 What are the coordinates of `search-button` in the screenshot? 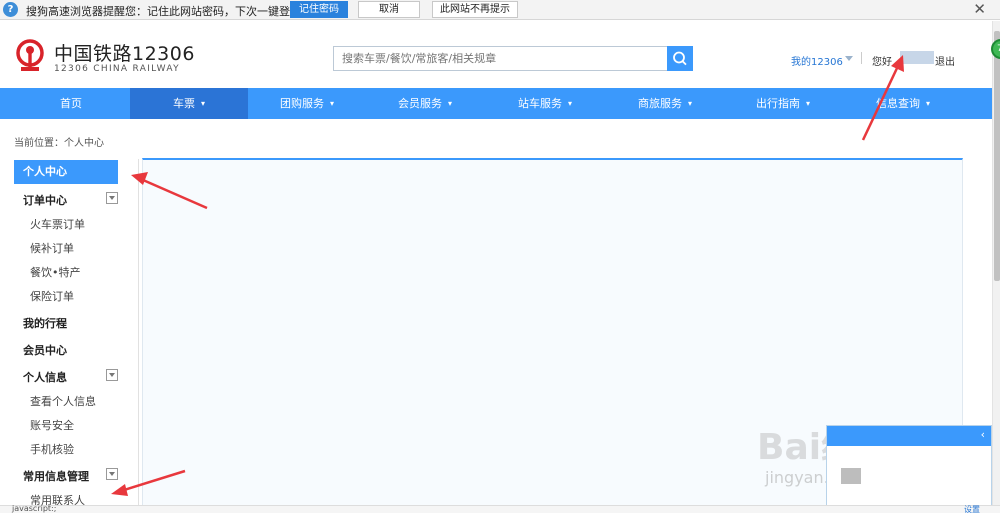 It's located at (680, 58).